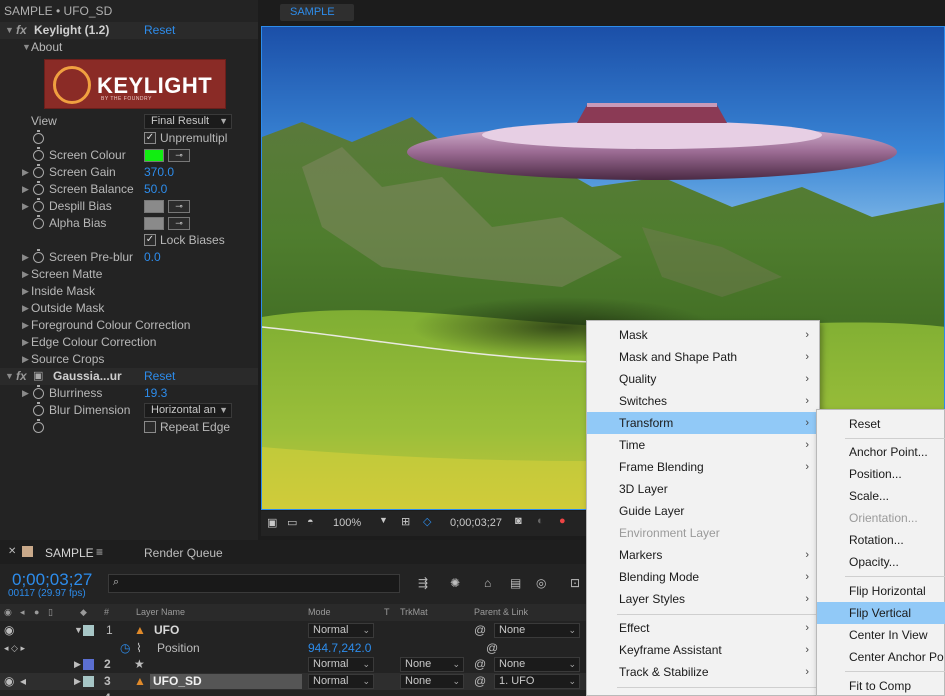 The height and width of the screenshot is (696, 945). I want to click on lock-icon: ▯, so click(50, 612).